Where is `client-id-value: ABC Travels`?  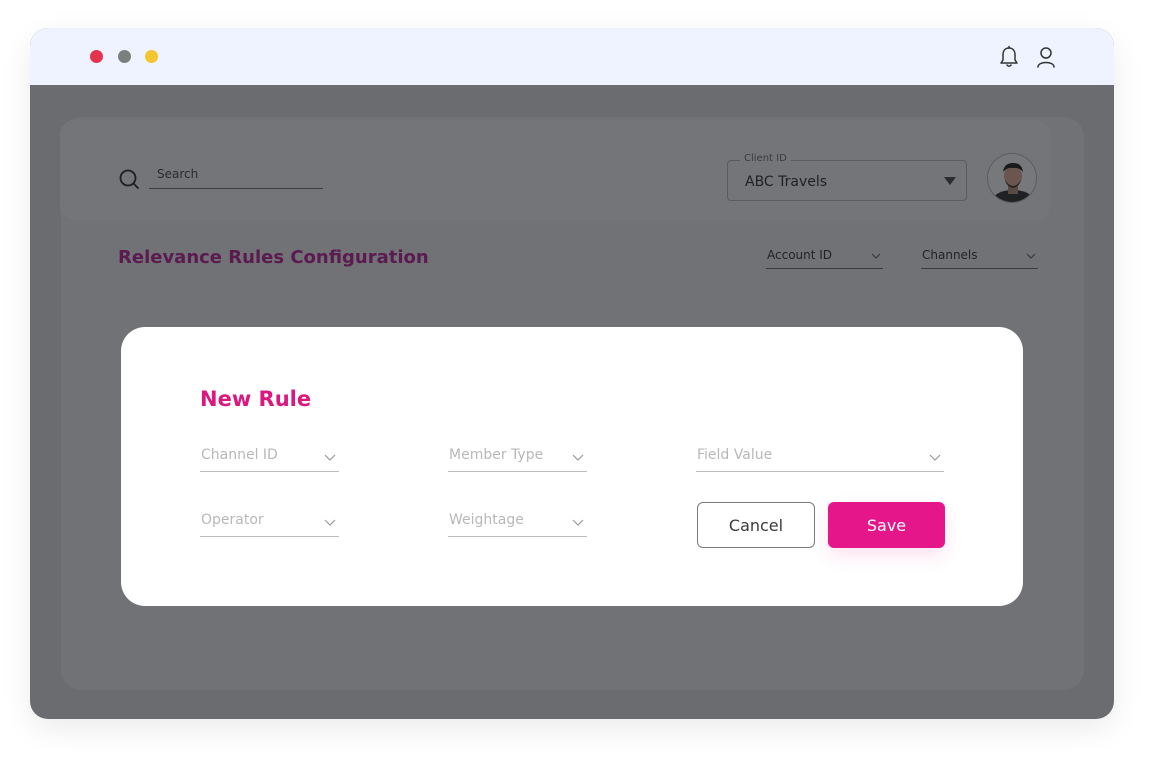
client-id-value: ABC Travels is located at coordinates (786, 182).